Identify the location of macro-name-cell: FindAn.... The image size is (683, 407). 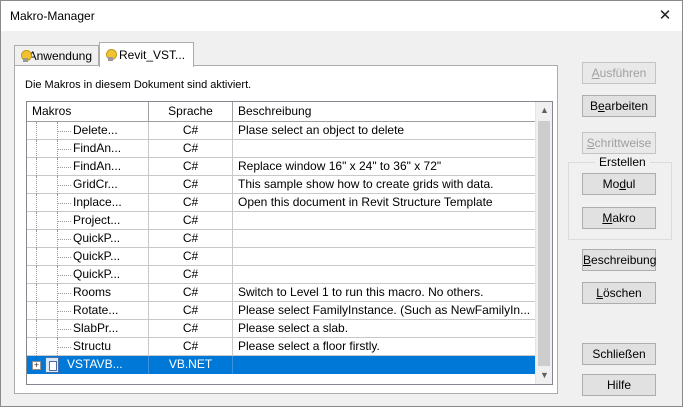
(88, 149).